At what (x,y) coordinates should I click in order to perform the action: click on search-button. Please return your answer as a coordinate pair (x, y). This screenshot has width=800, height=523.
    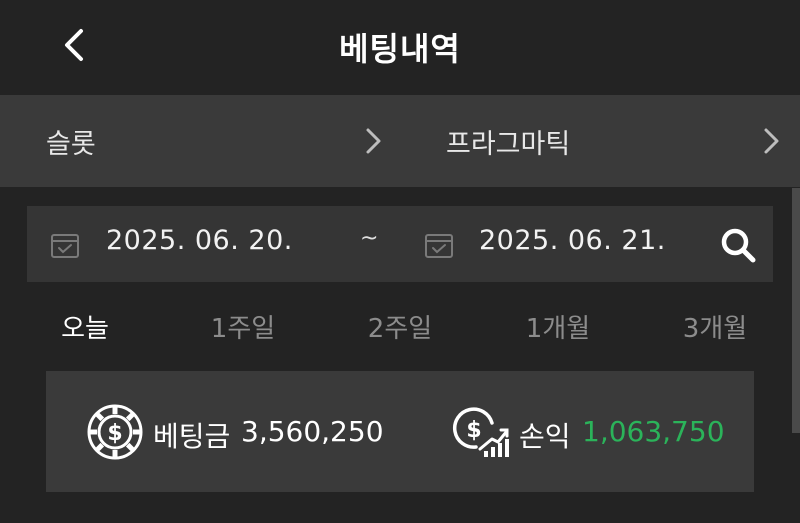
    Looking at the image, I should click on (739, 246).